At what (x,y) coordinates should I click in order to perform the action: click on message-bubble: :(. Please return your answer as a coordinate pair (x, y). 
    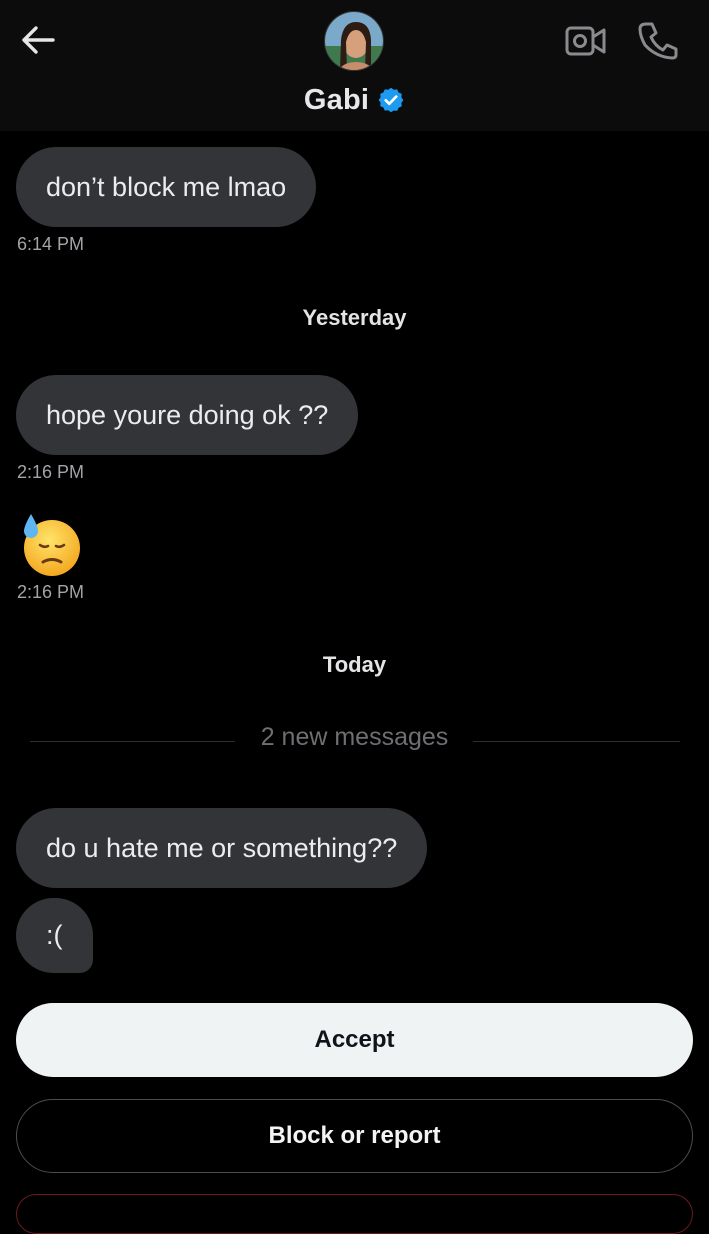
    Looking at the image, I should click on (54, 935).